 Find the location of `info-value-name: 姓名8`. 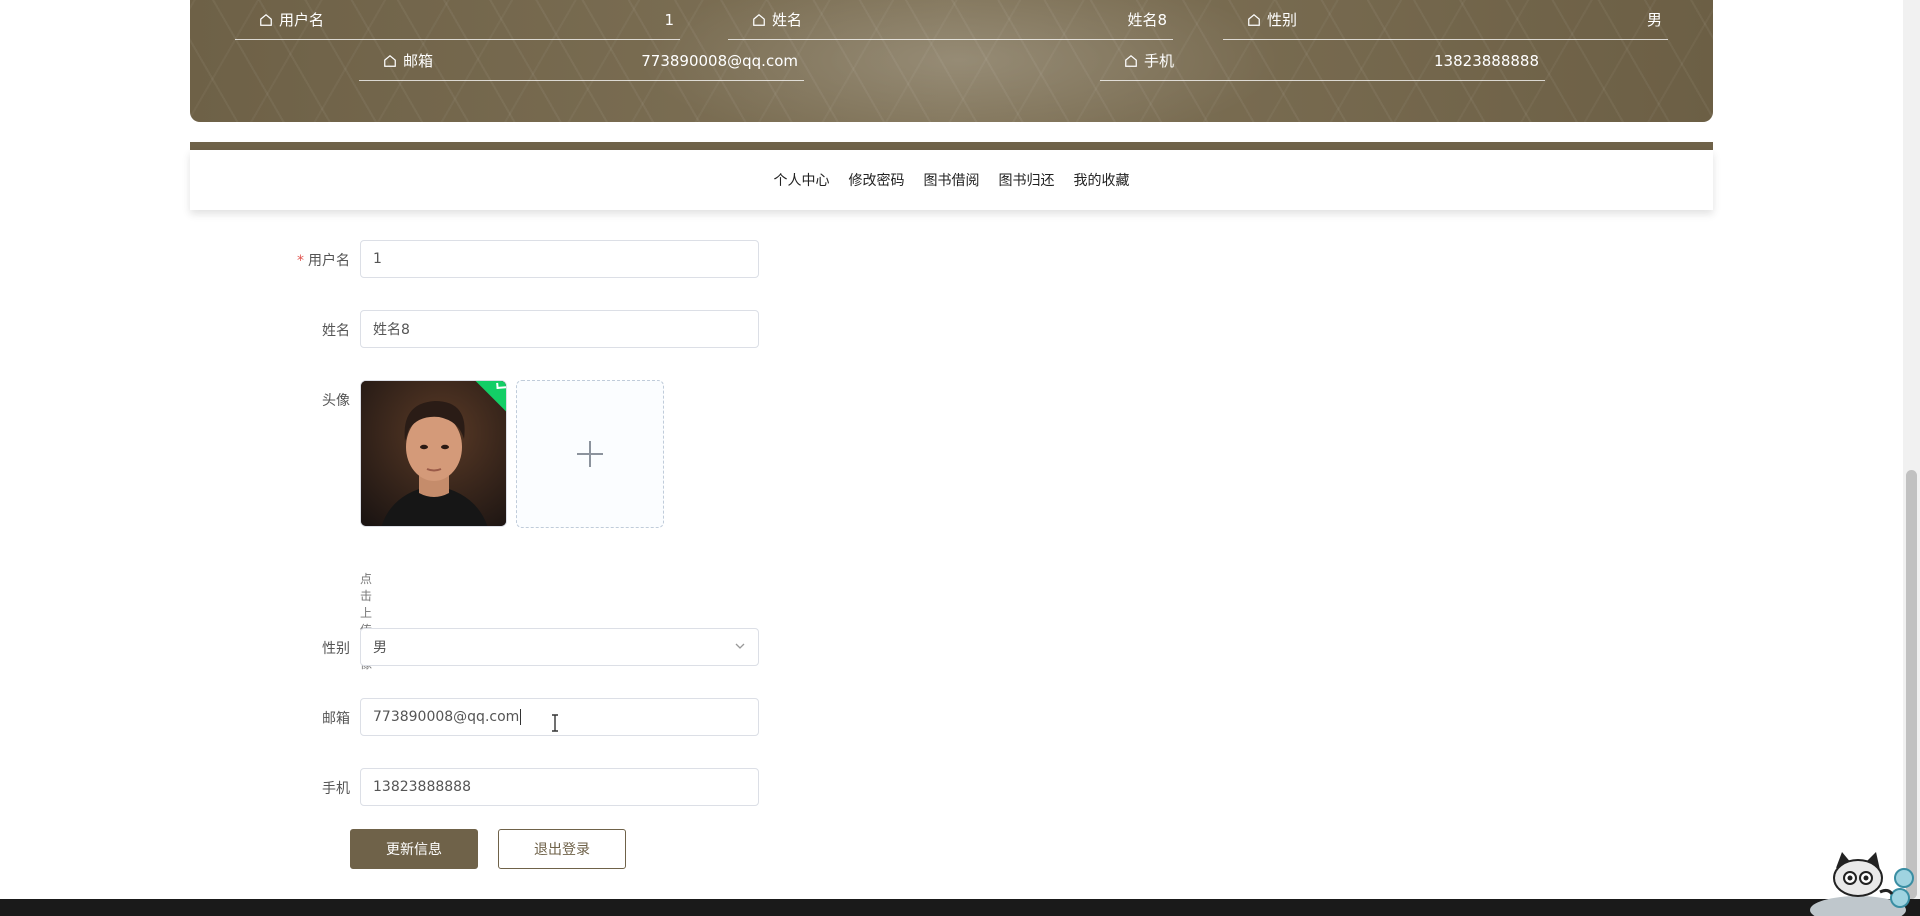

info-value-name: 姓名8 is located at coordinates (1147, 20).